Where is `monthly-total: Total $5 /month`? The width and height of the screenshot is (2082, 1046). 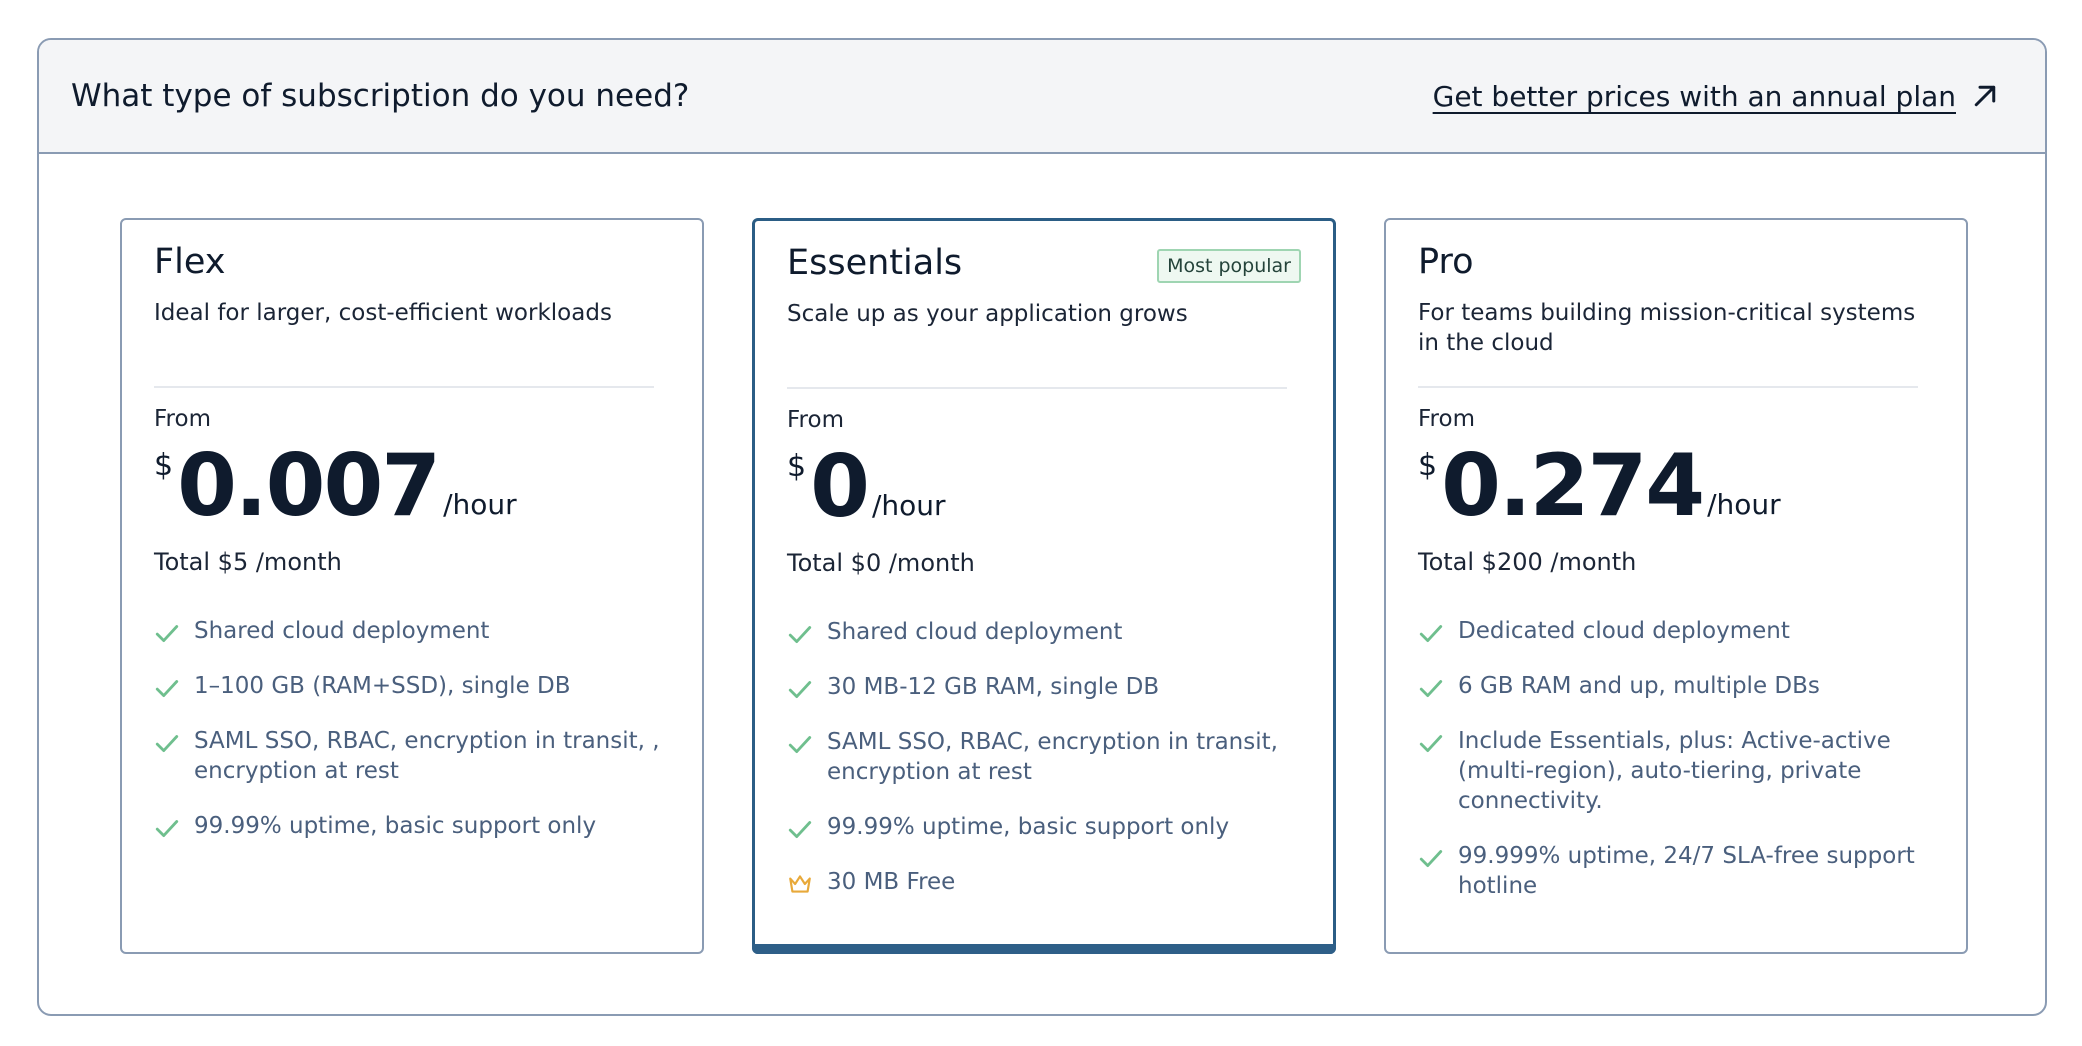 monthly-total: Total $5 /month is located at coordinates (248, 562).